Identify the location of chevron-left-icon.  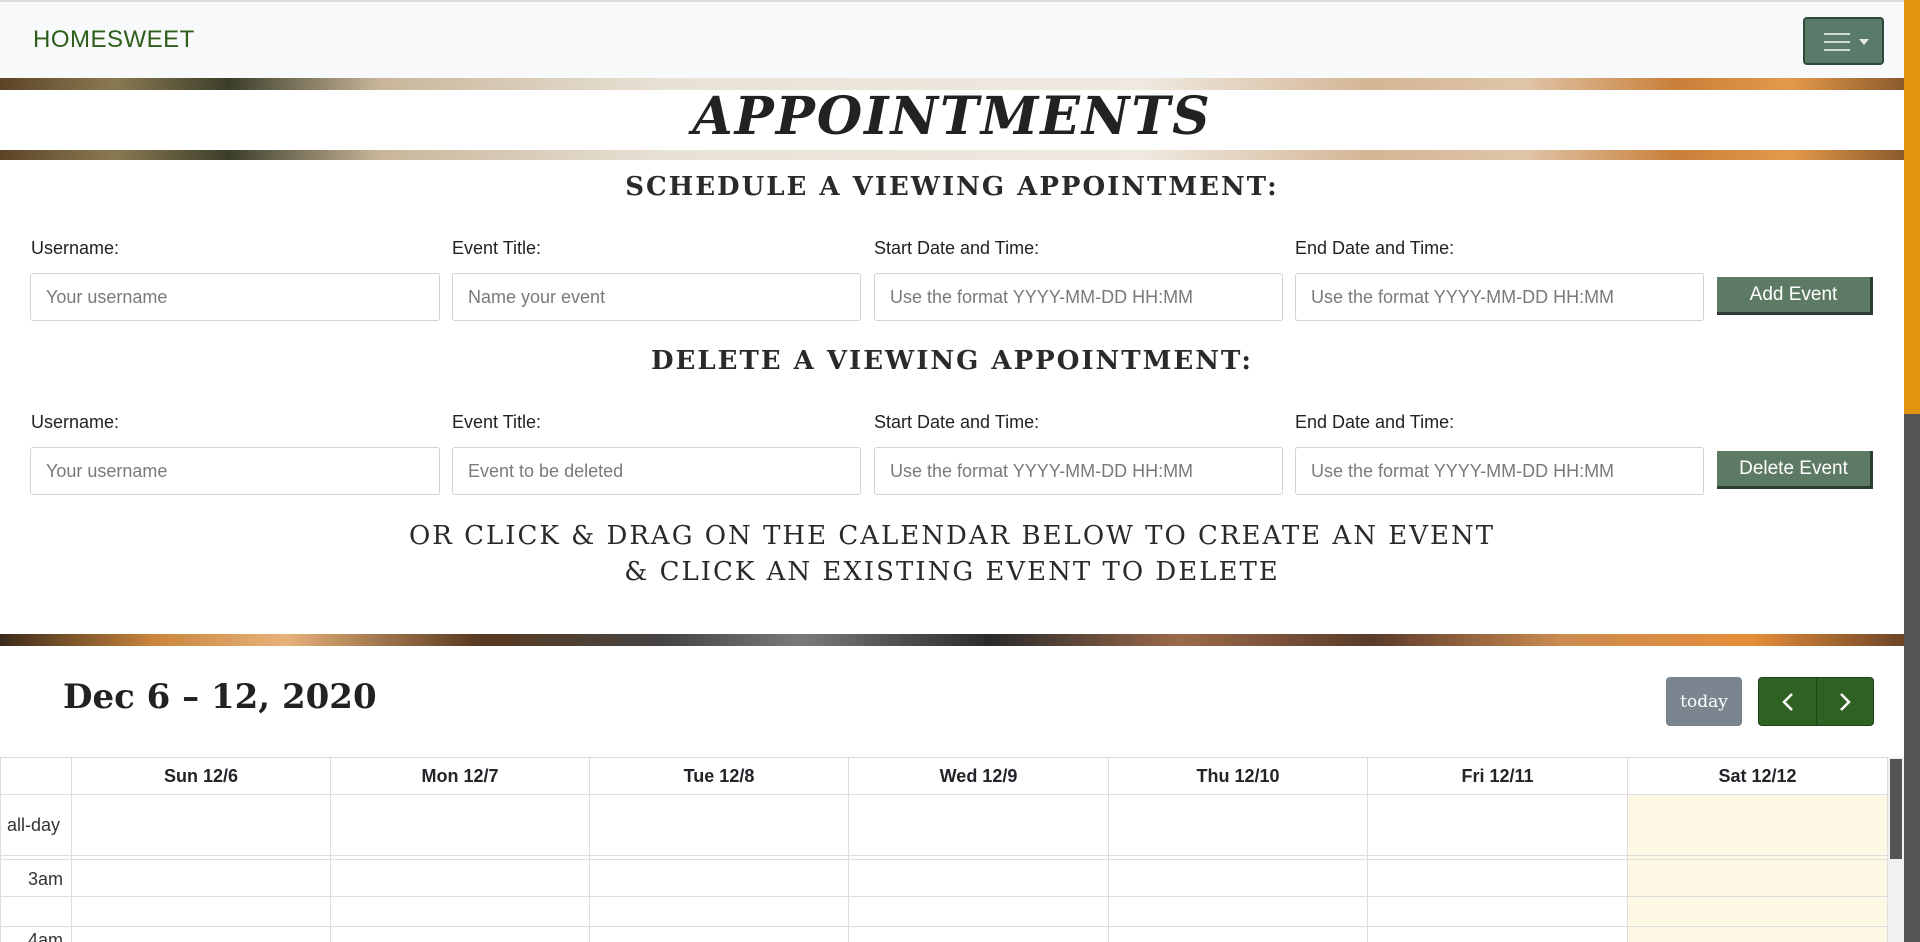
(1787, 701).